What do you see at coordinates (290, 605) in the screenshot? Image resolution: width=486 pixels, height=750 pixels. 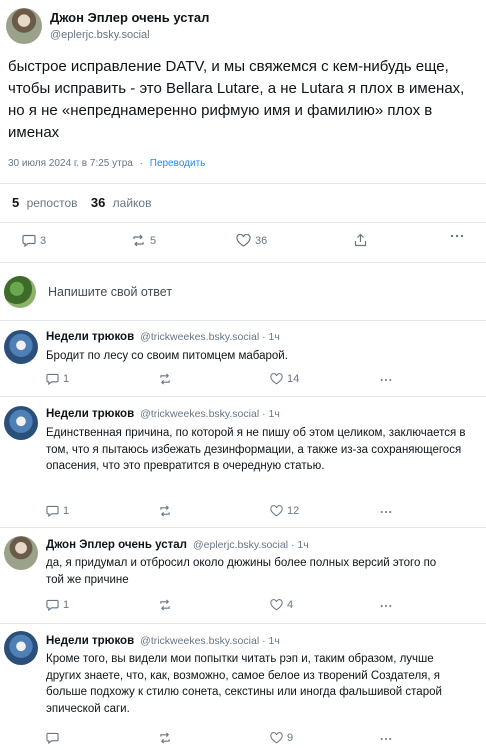 I see `reply-like-count: 4` at bounding box center [290, 605].